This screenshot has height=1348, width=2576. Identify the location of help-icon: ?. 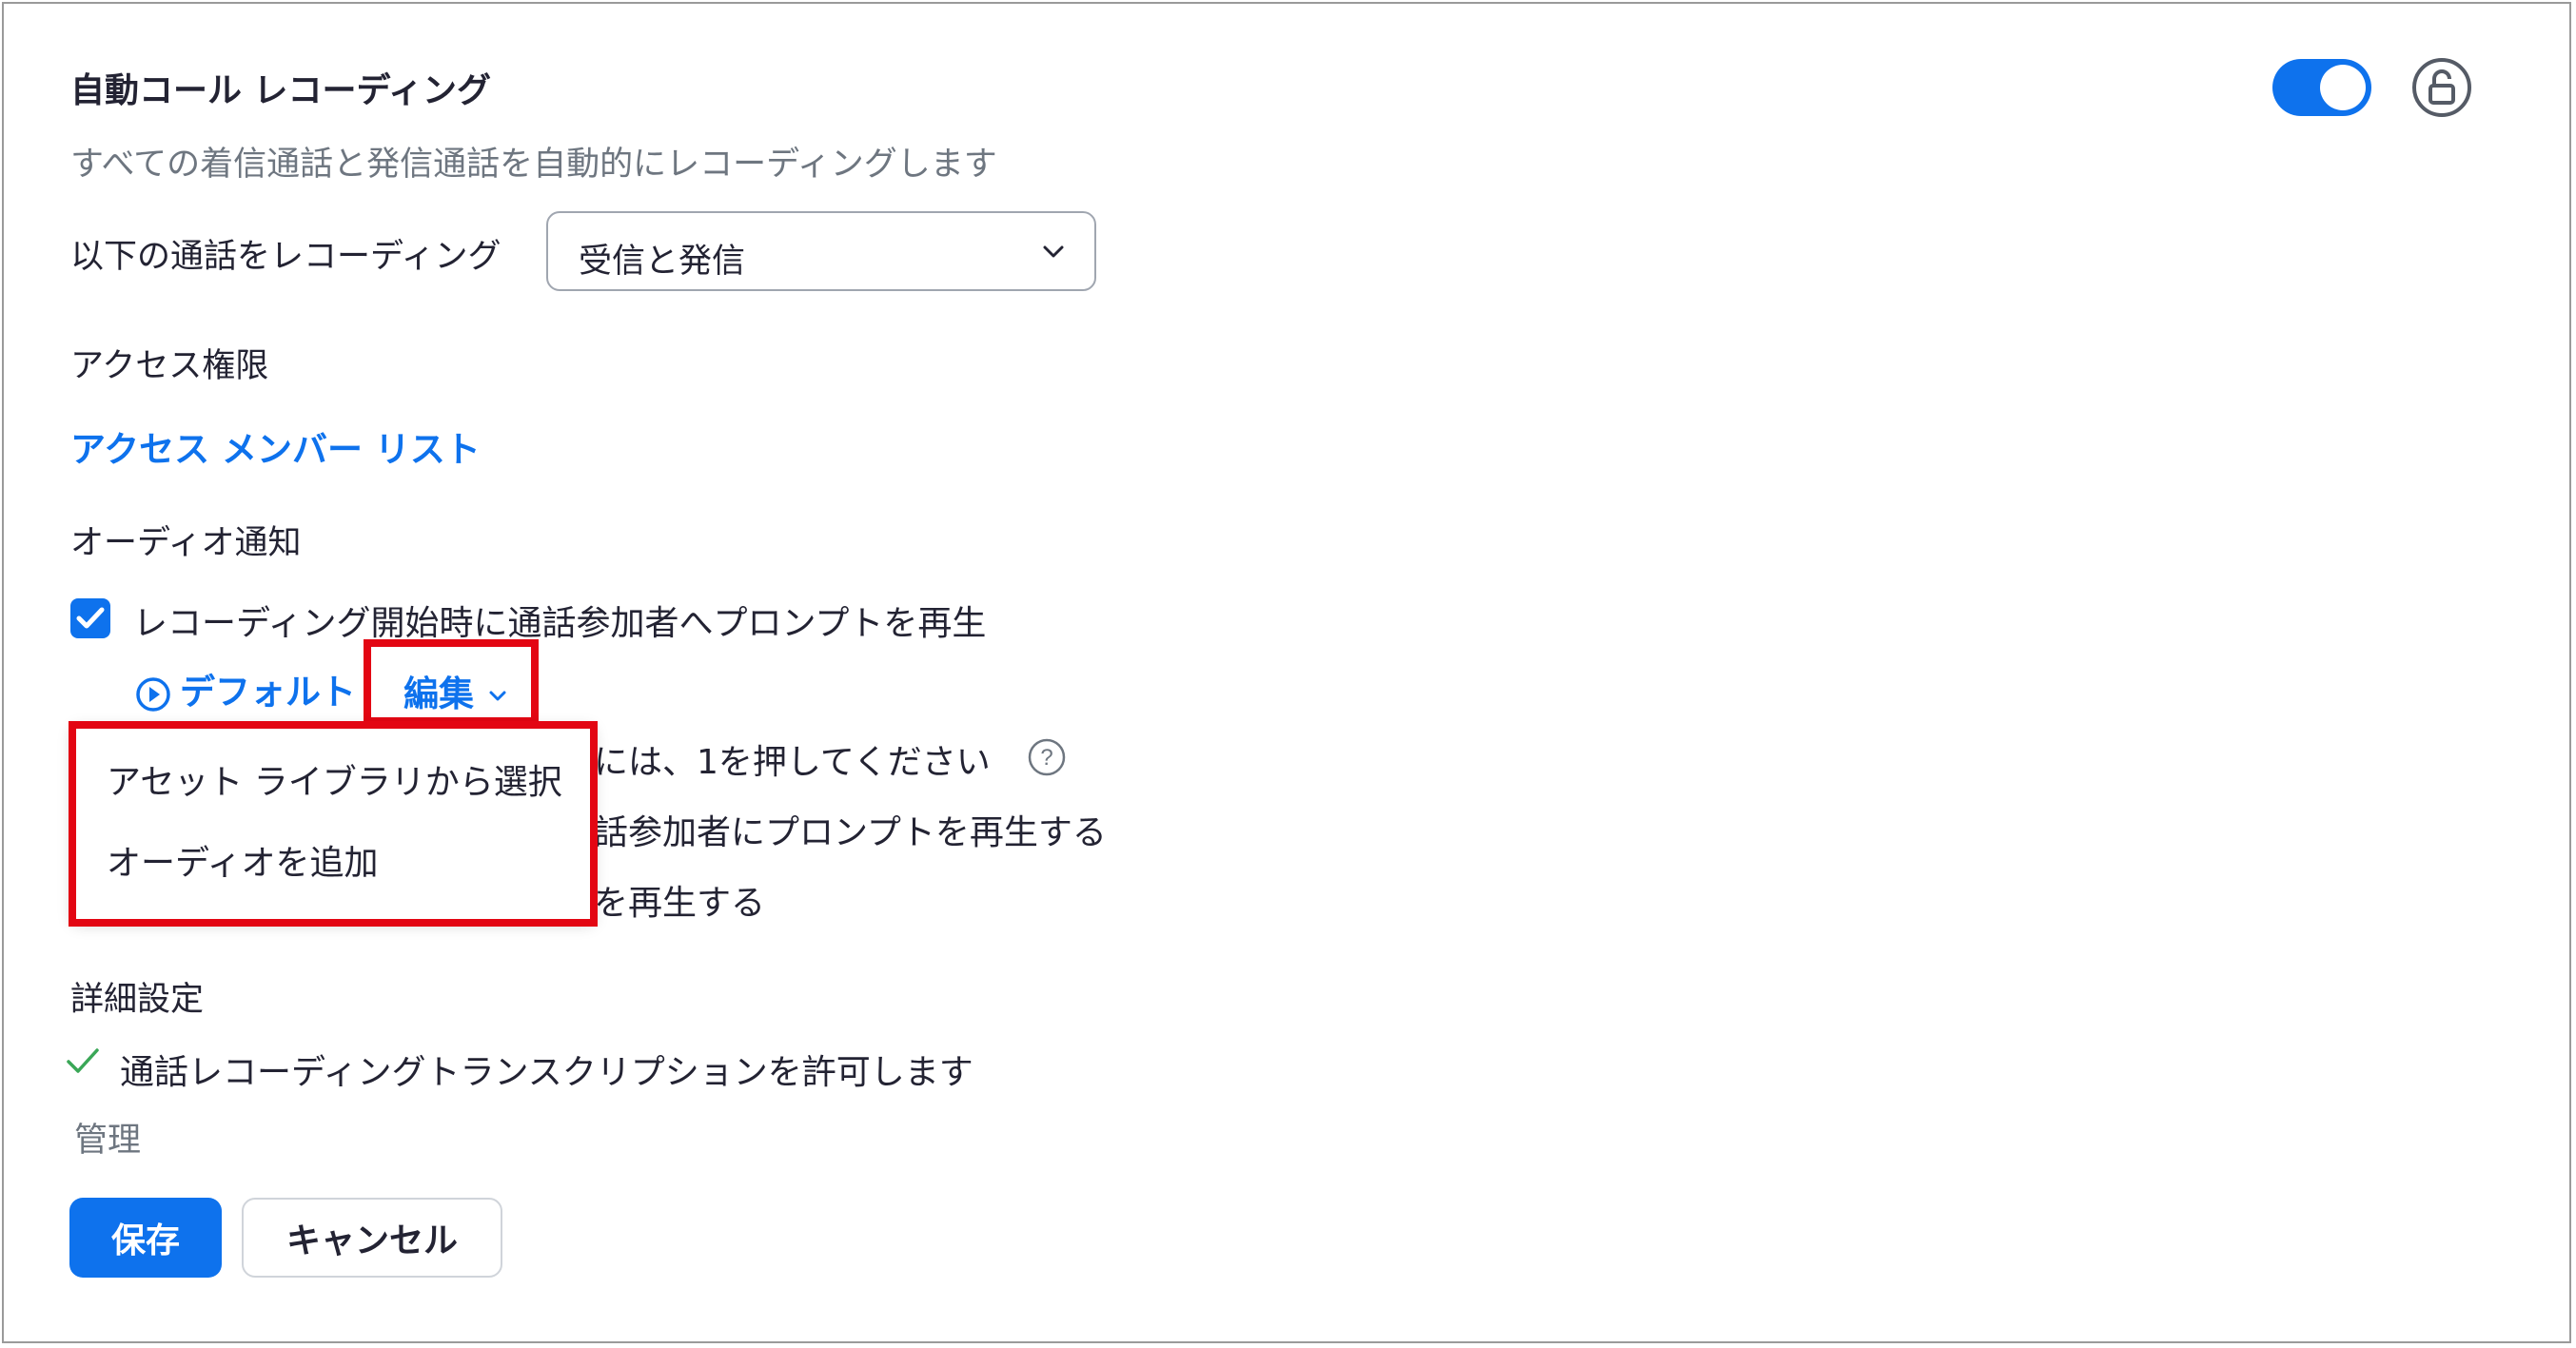
(1047, 757).